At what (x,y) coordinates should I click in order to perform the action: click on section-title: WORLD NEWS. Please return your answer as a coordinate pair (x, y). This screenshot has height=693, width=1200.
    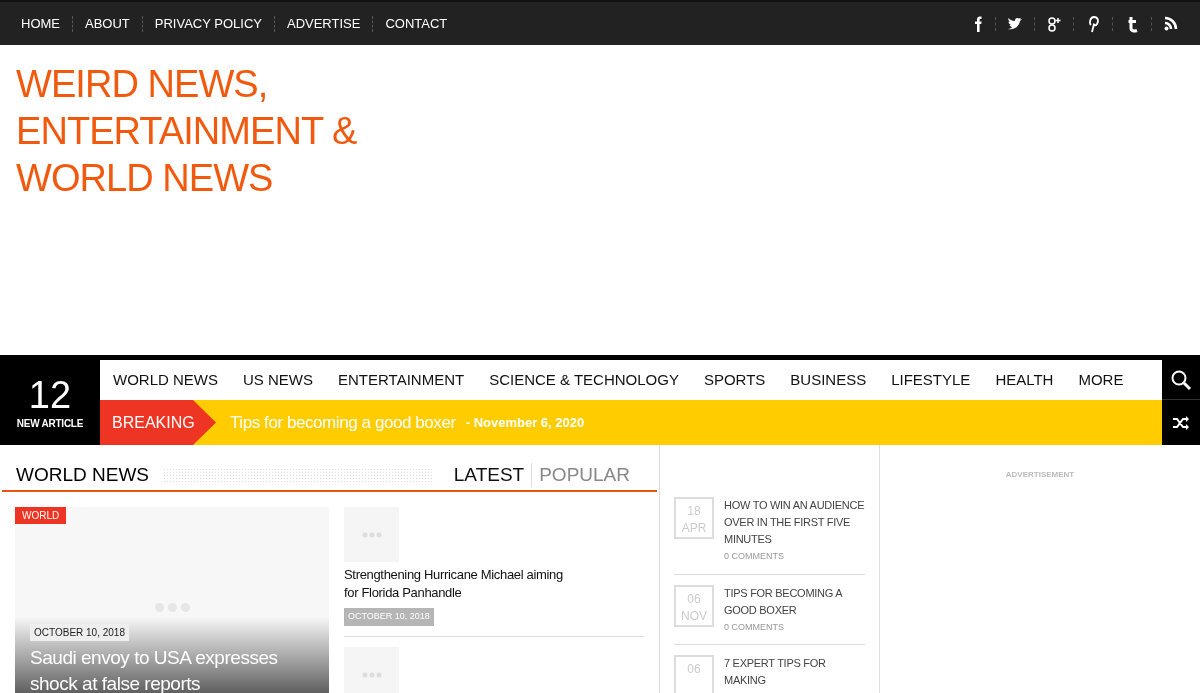
    Looking at the image, I should click on (82, 475).